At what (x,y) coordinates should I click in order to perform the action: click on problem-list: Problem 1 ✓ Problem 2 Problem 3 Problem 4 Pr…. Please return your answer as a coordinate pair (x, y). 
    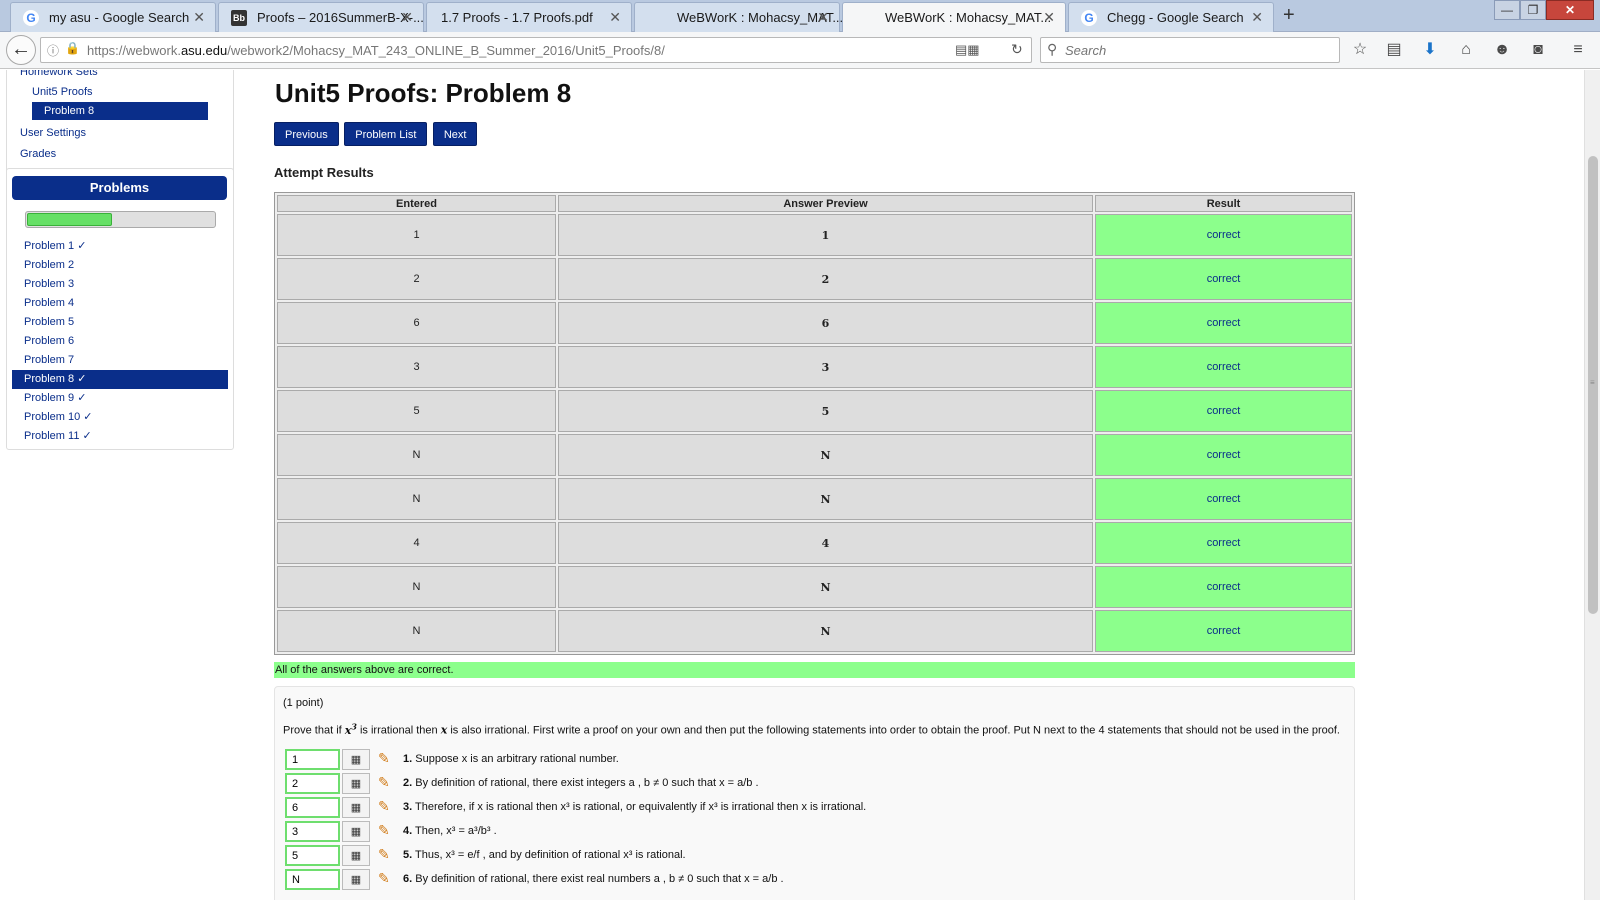
    Looking at the image, I should click on (120, 341).